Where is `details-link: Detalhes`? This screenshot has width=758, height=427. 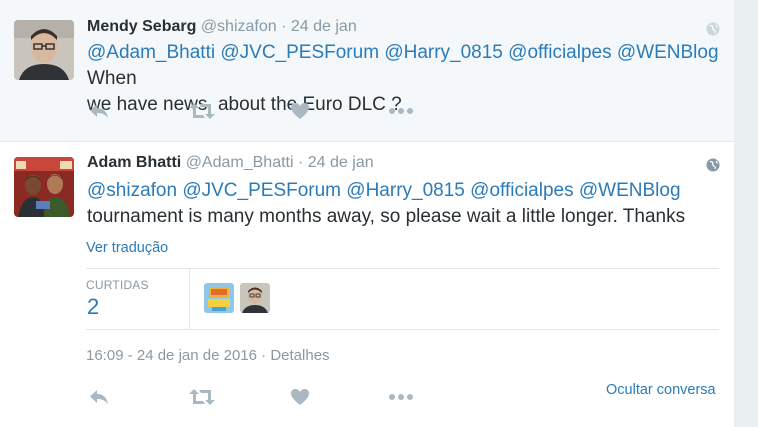
details-link: Detalhes is located at coordinates (299, 355).